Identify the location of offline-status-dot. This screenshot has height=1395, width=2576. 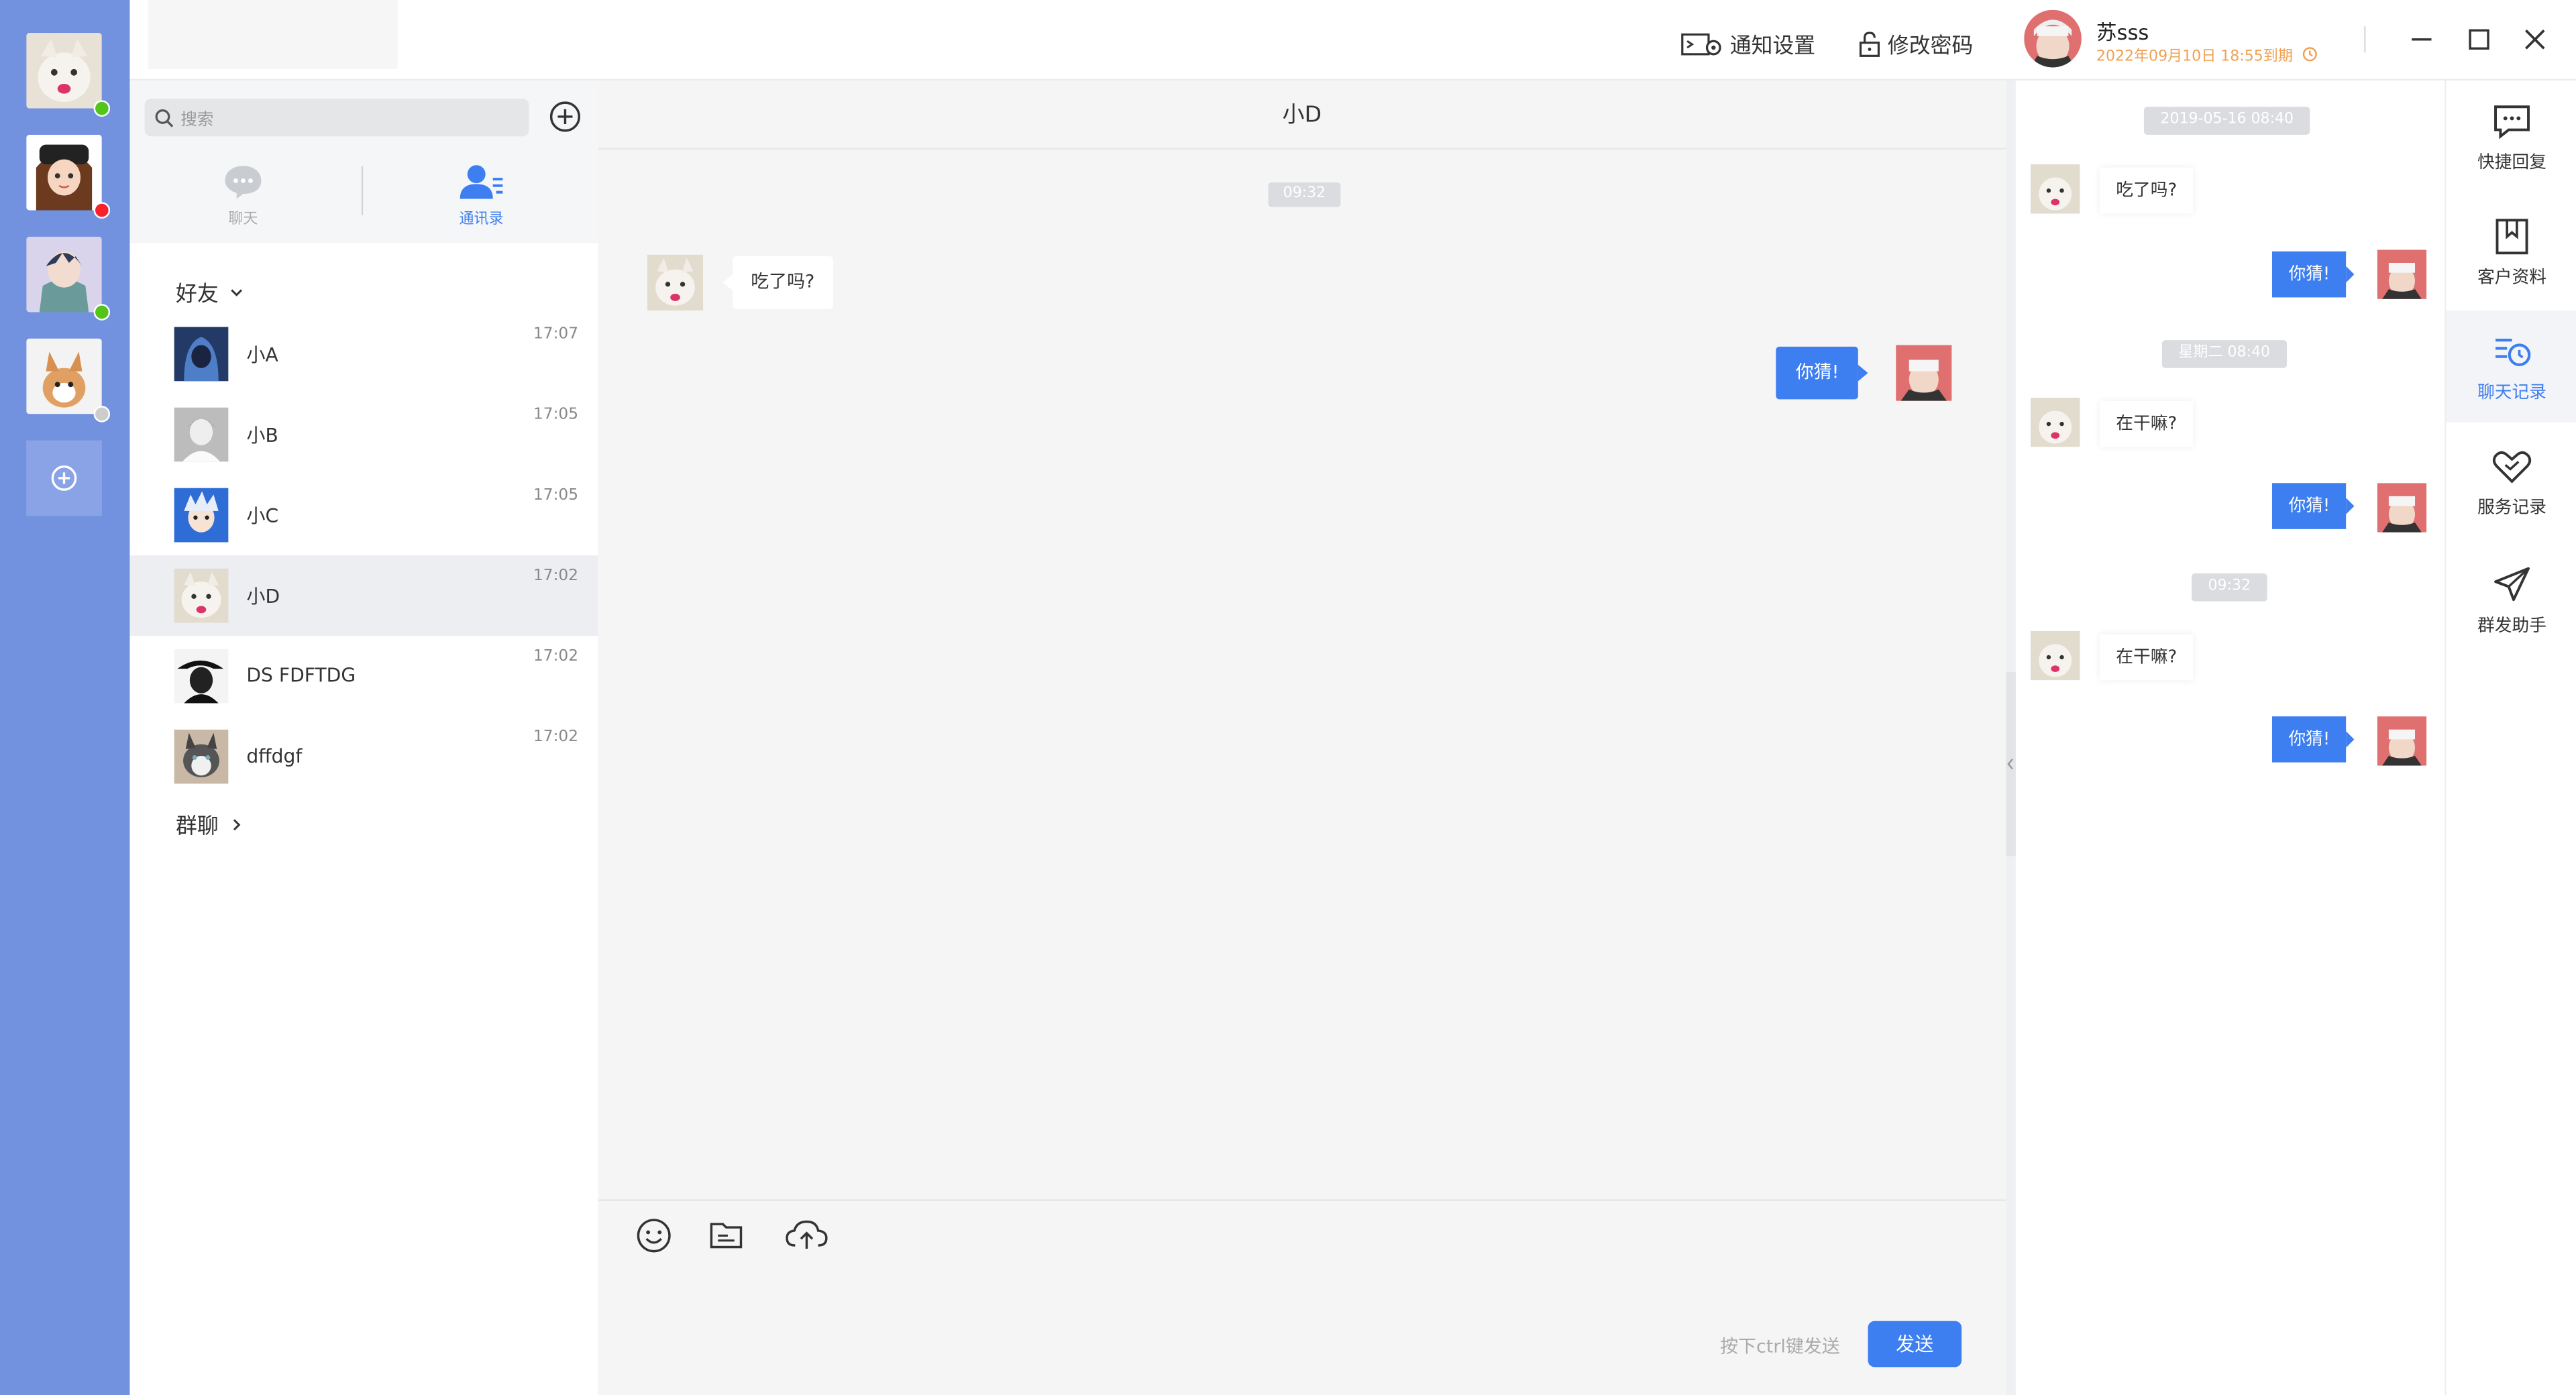
(102, 414).